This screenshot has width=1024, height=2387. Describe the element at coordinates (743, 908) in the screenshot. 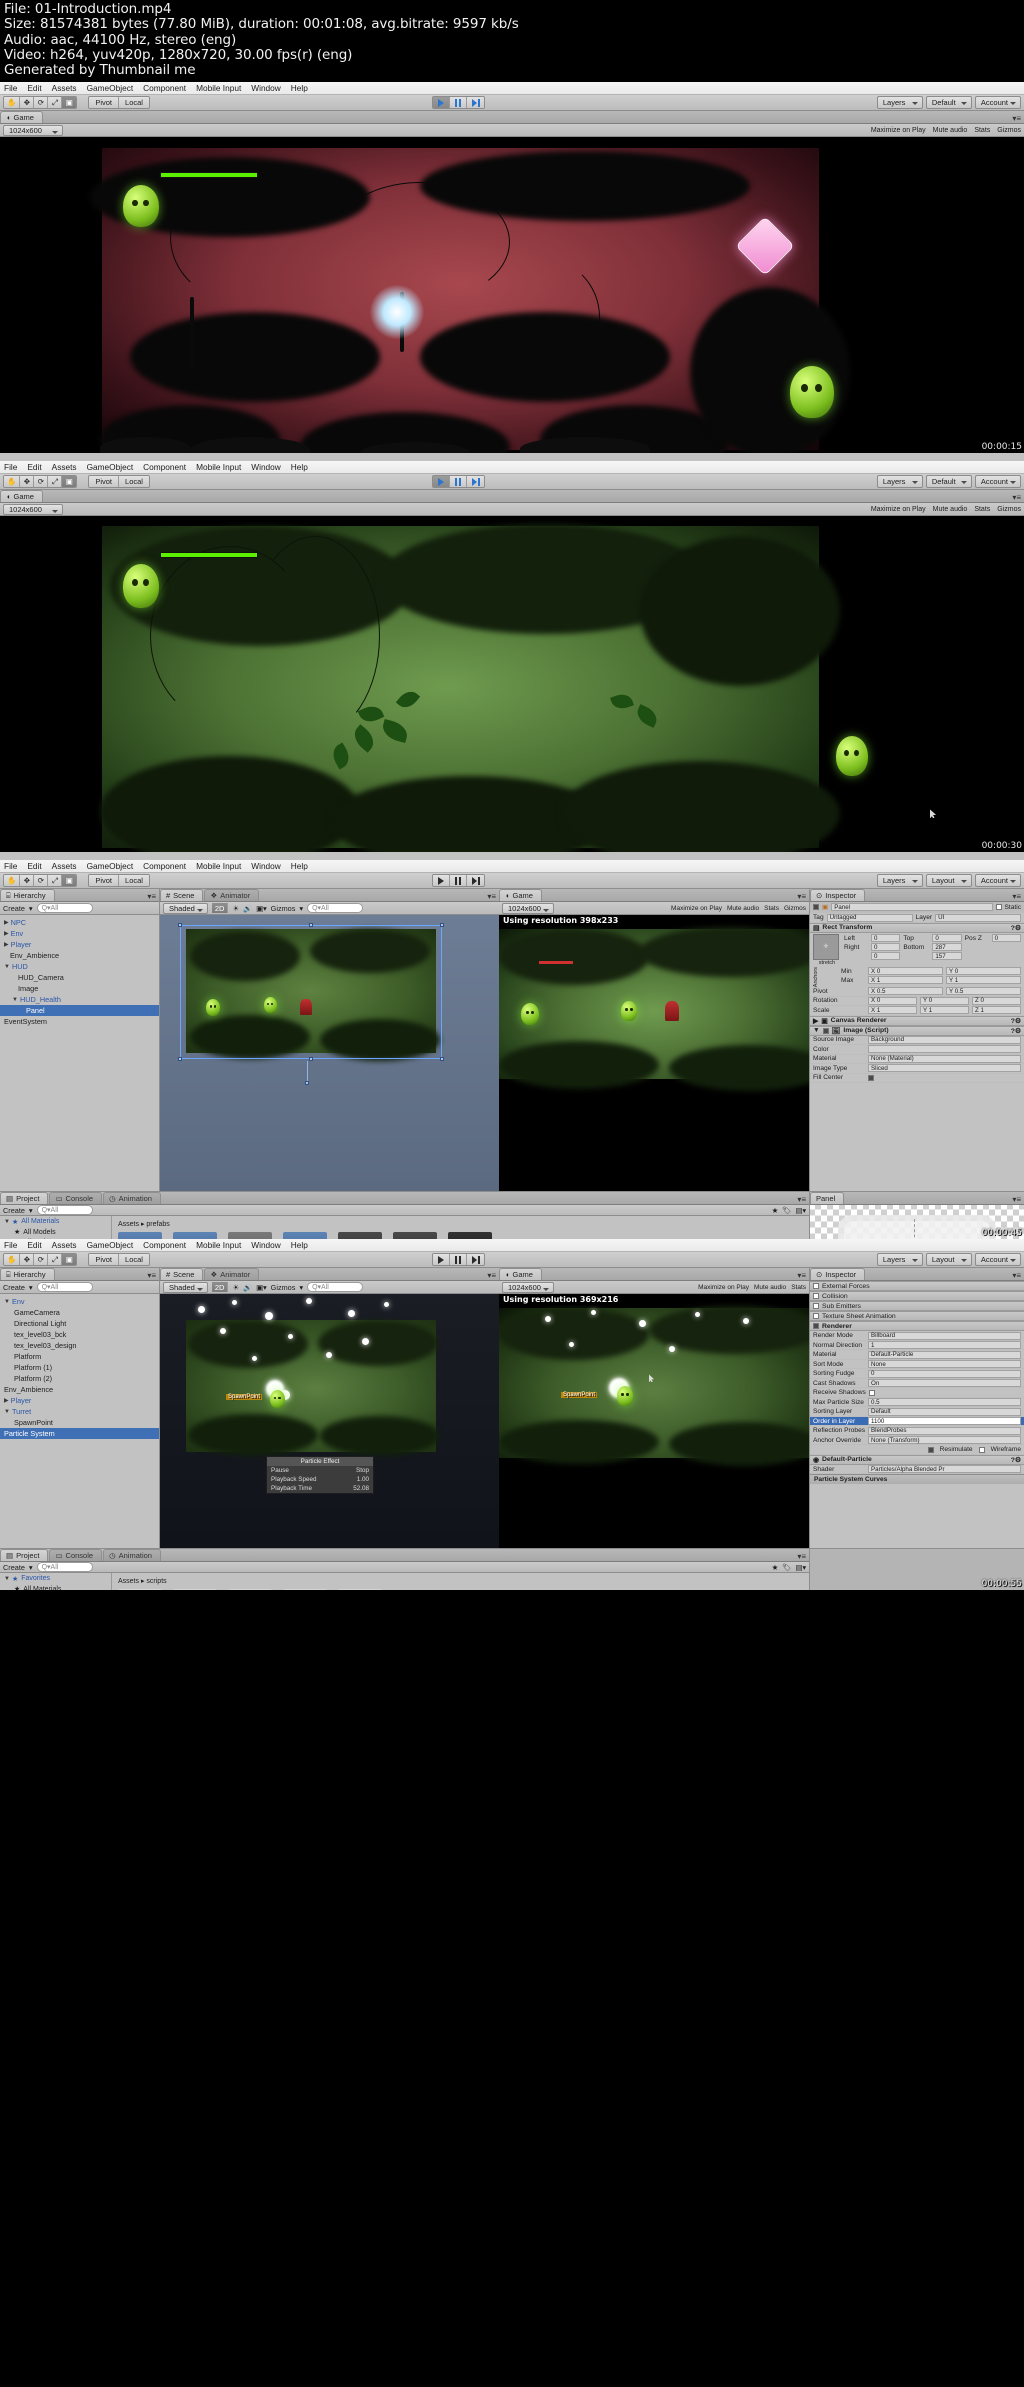

I see `mute-audio-toggle-3: Mute audio` at that location.